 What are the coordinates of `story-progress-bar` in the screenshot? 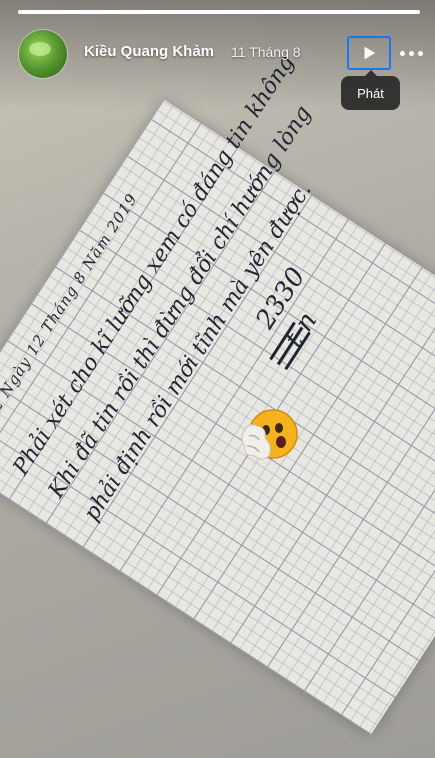 It's located at (219, 12).